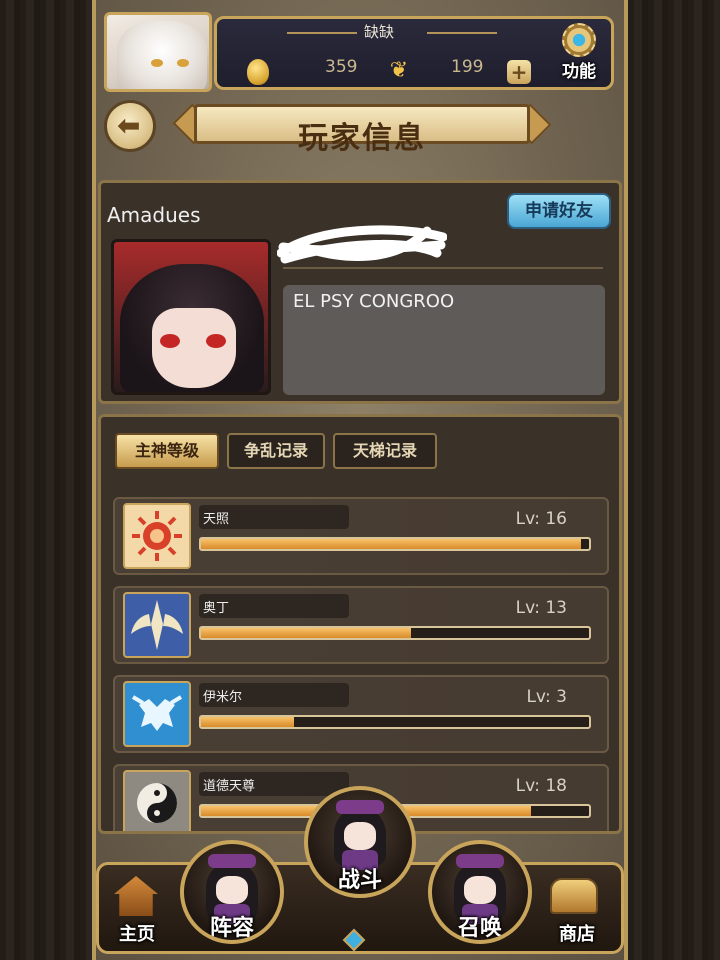 The image size is (720, 960). Describe the element at coordinates (258, 72) in the screenshot. I see `coin-icon` at that location.